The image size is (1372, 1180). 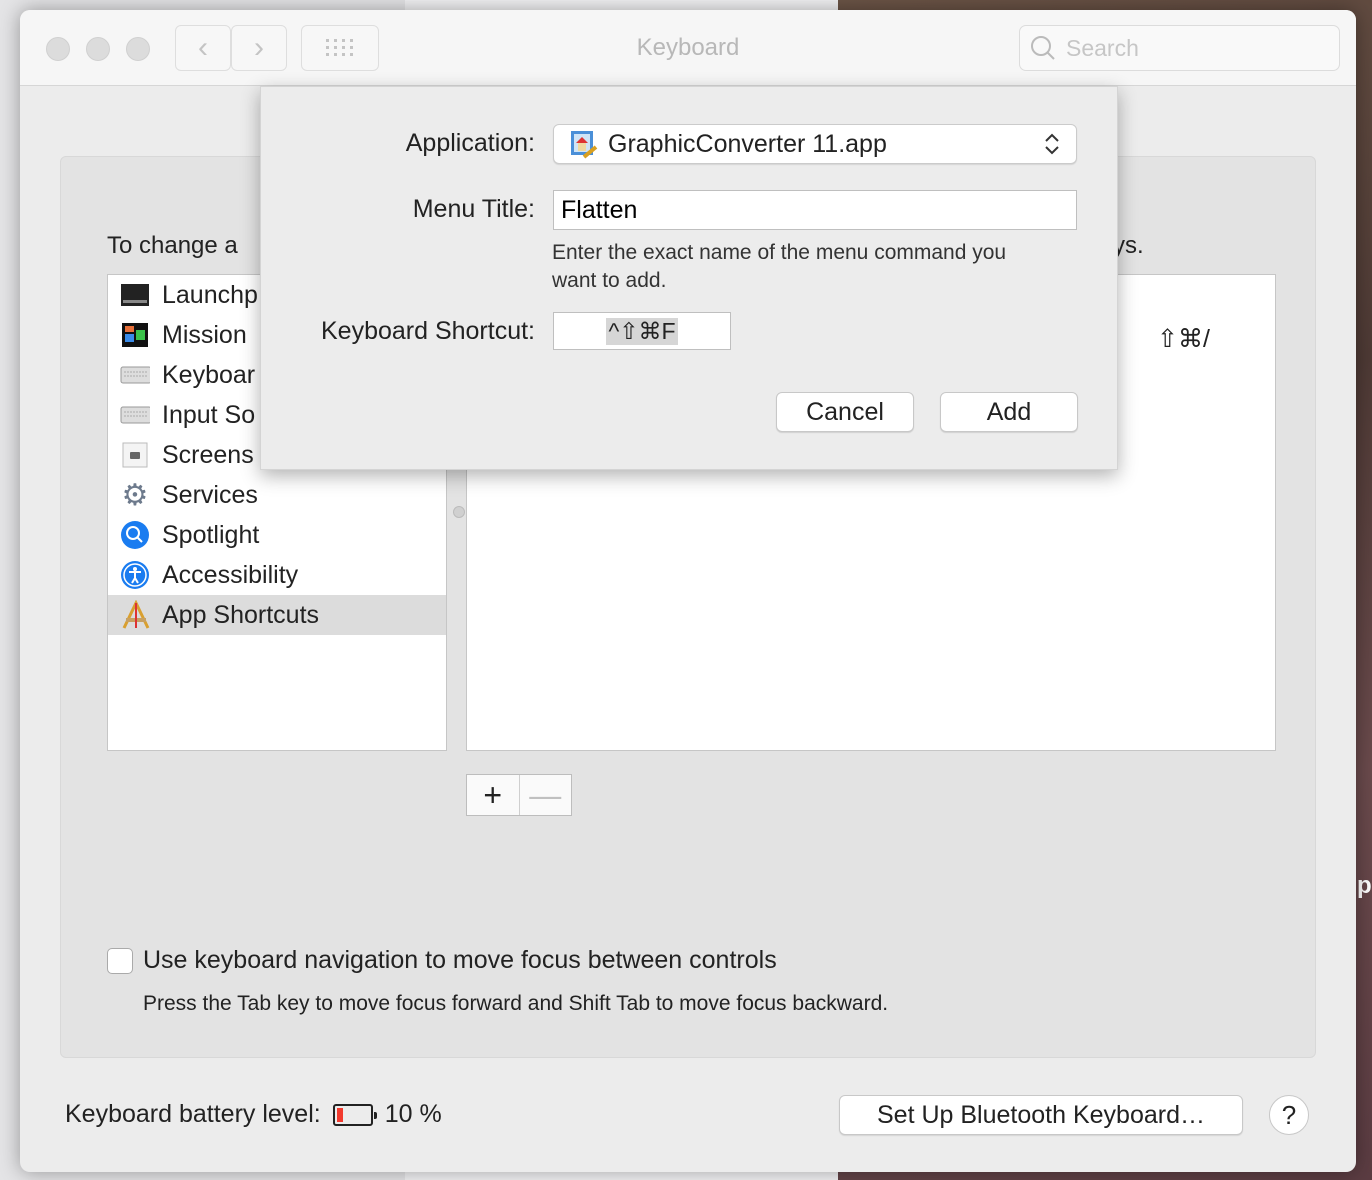 What do you see at coordinates (473, 209) in the screenshot?
I see `menu-title-label: Menu Title:` at bounding box center [473, 209].